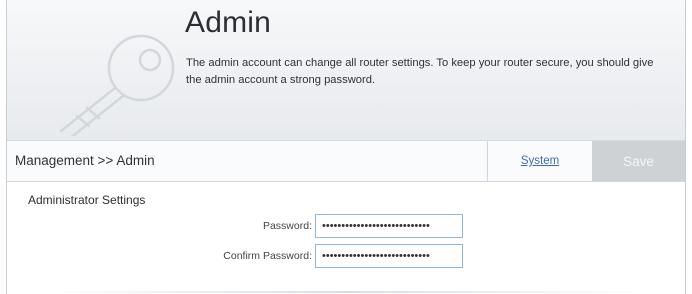 The image size is (692, 294). What do you see at coordinates (347, 292) in the screenshot?
I see `bottom-divider` at bounding box center [347, 292].